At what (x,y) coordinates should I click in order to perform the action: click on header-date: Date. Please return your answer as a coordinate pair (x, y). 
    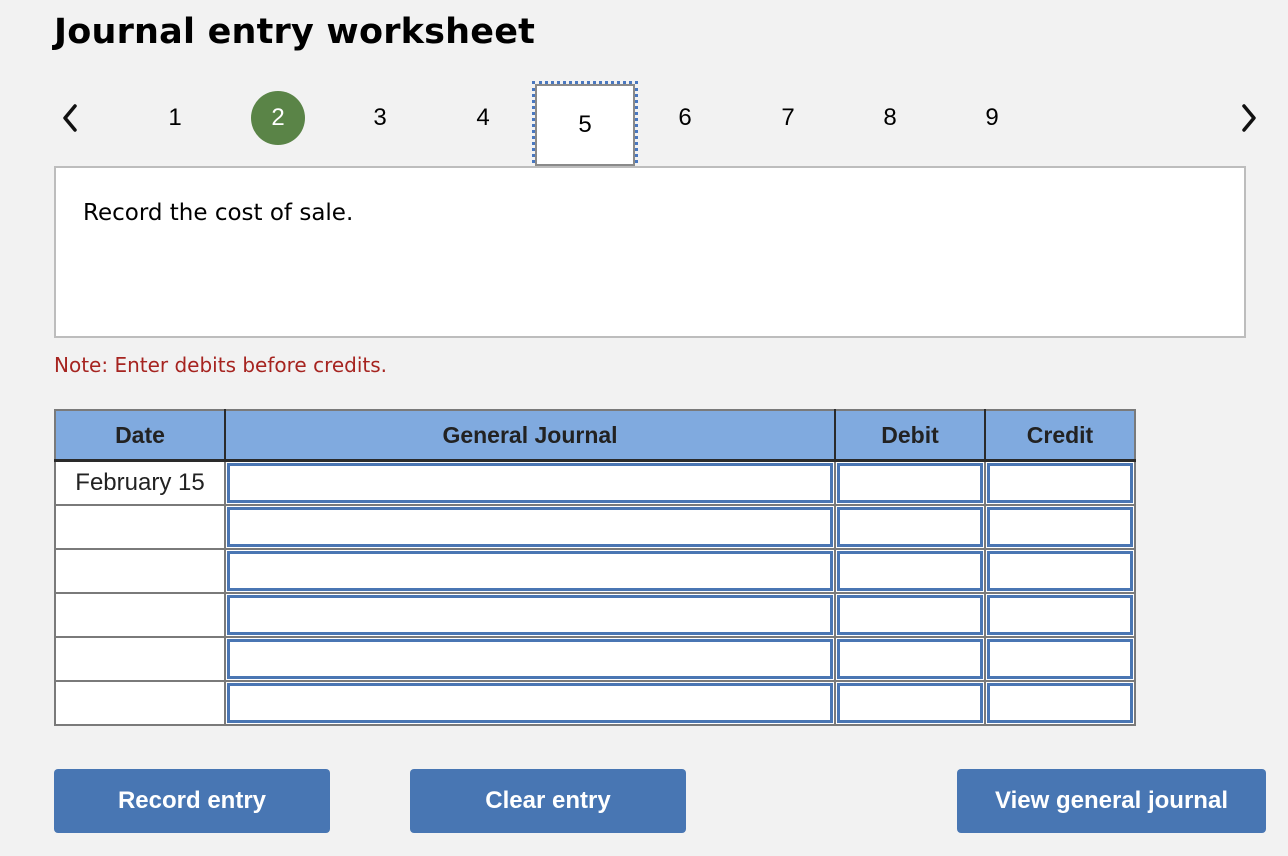
    Looking at the image, I should click on (140, 436).